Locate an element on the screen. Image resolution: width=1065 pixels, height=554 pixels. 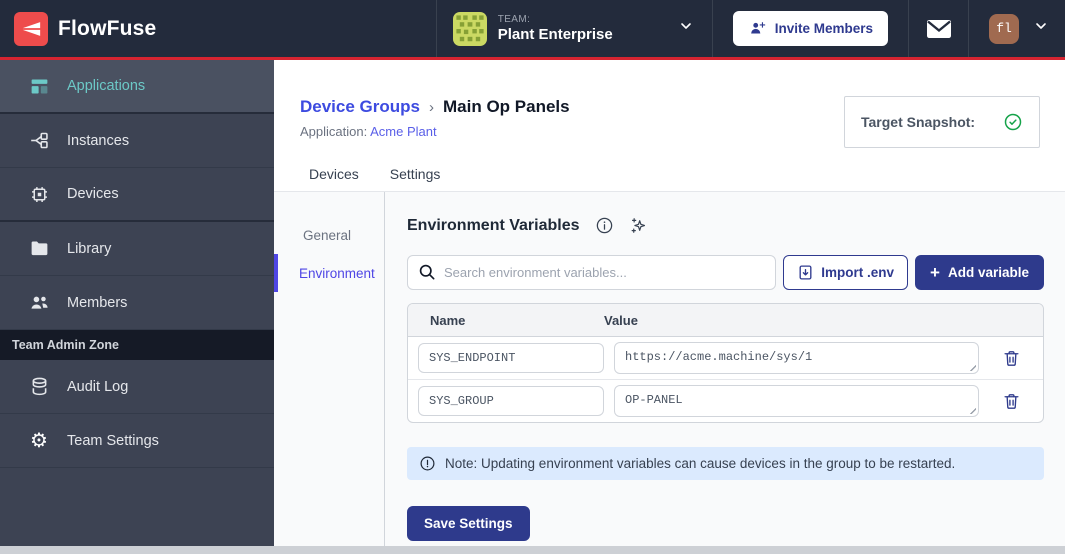
document-download-icon is located at coordinates (805, 272).